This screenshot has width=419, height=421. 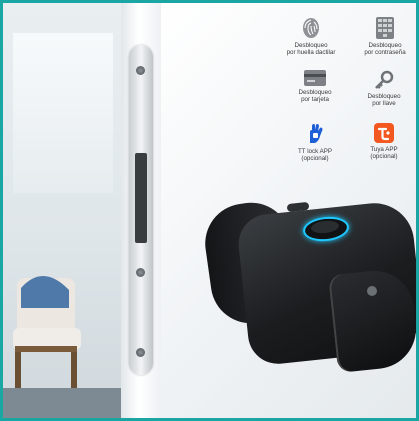 I want to click on feature-label-line2: por llave, so click(x=384, y=103).